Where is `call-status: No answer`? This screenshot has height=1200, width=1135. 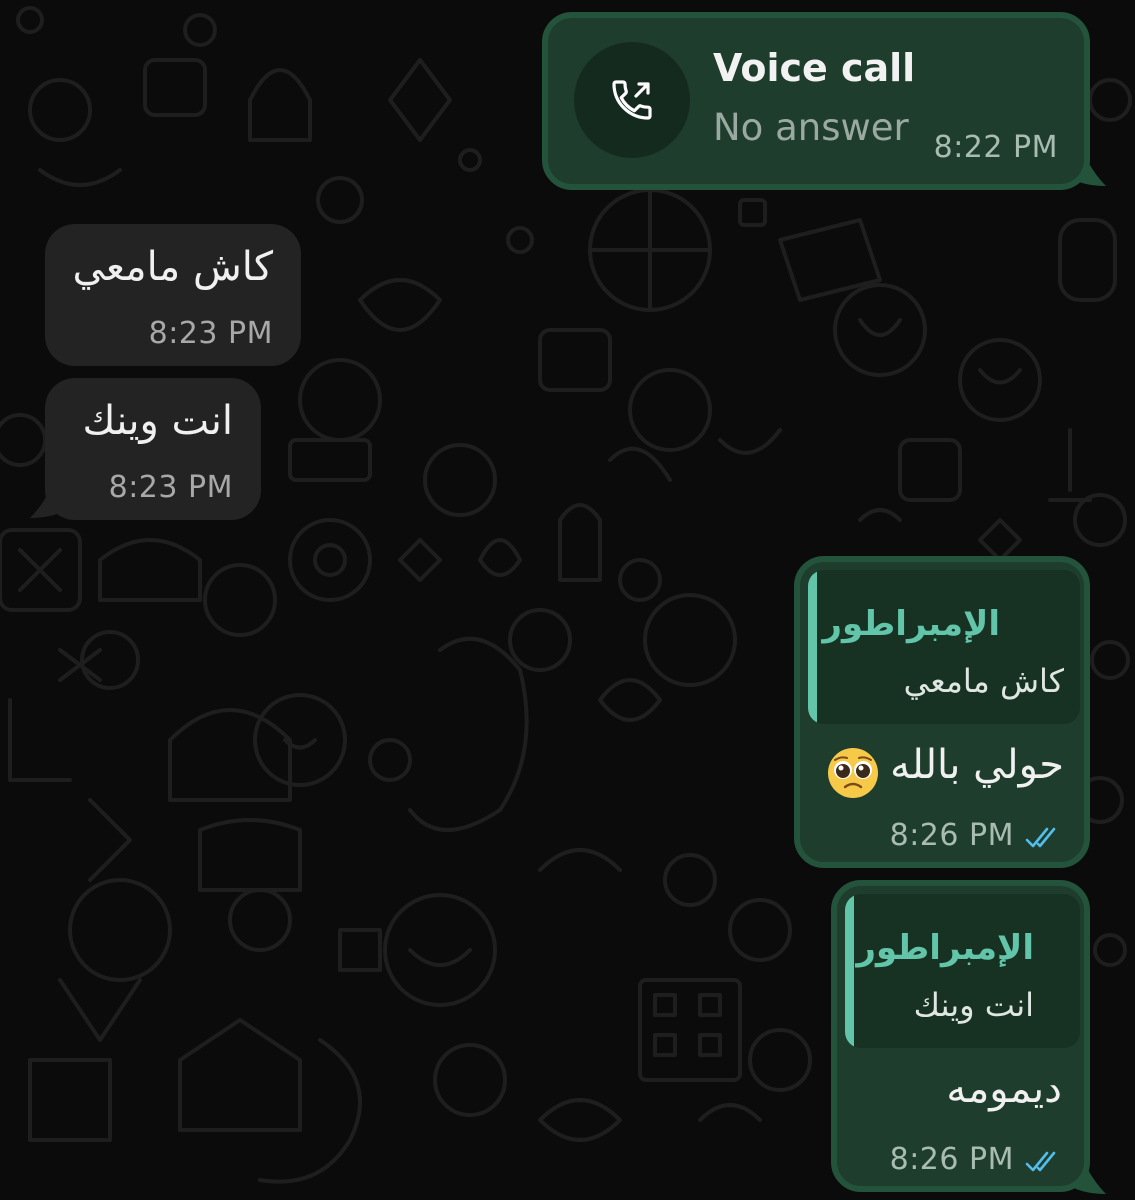 call-status: No answer is located at coordinates (811, 127).